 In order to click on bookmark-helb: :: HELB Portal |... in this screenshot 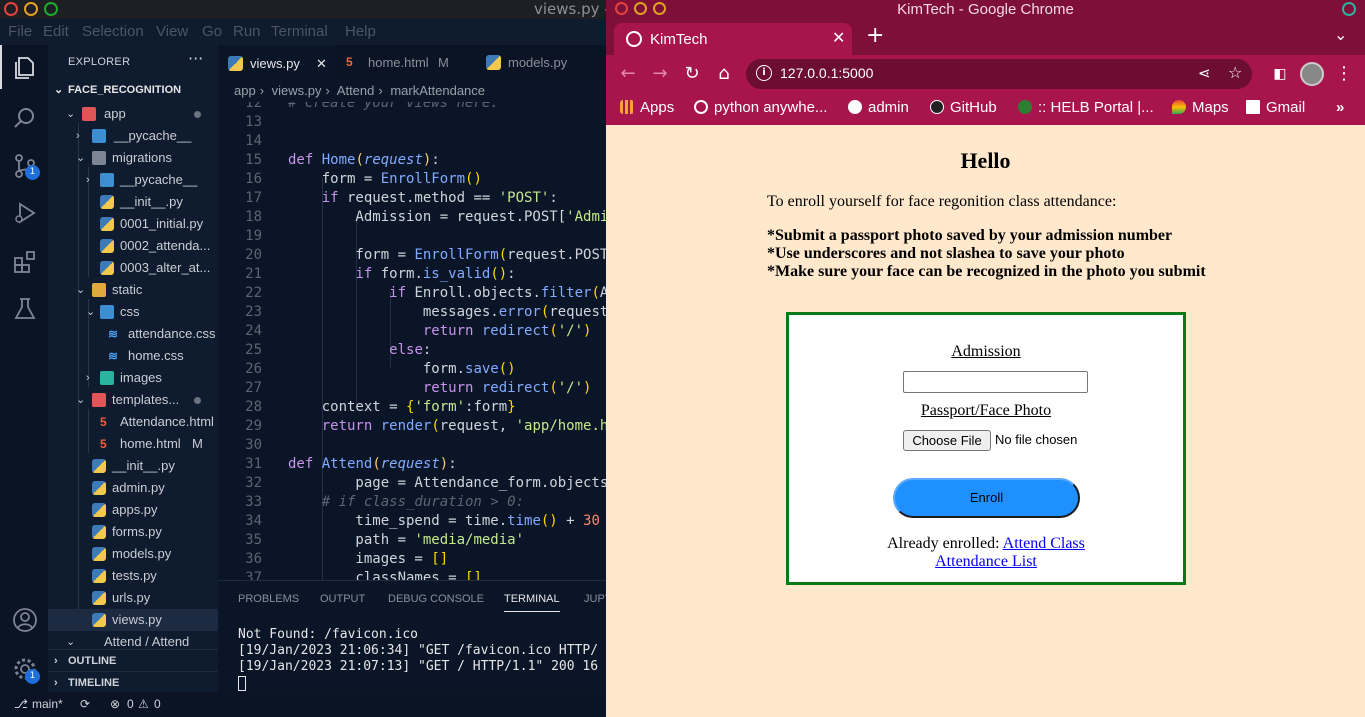, I will do `click(1086, 107)`.